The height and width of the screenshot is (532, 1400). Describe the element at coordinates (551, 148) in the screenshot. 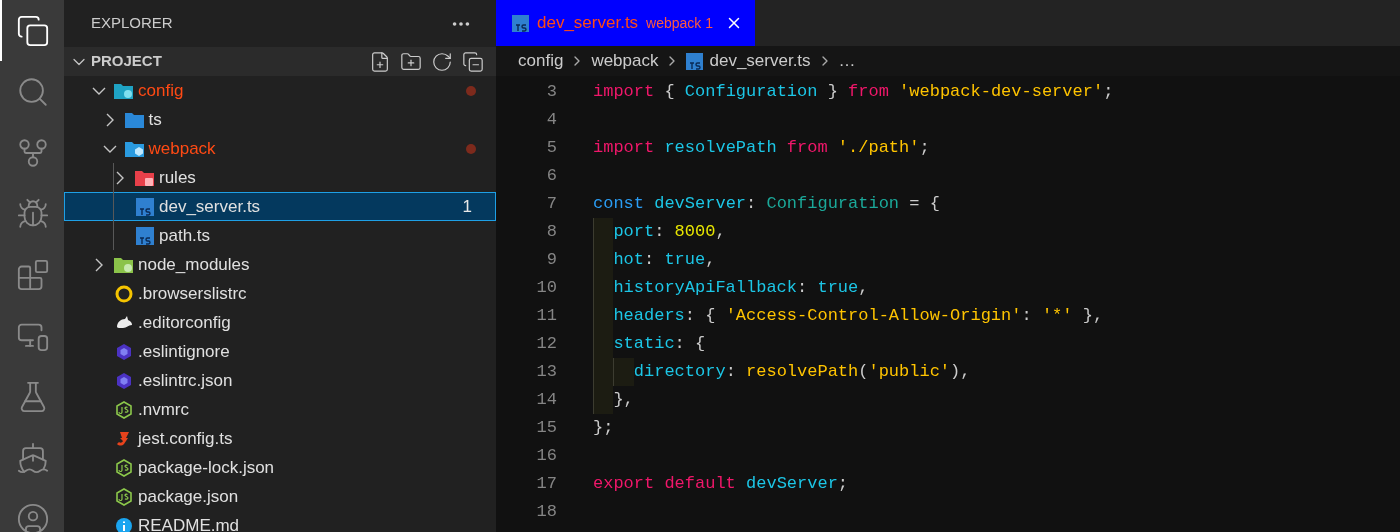

I see `line-number: 5` at that location.